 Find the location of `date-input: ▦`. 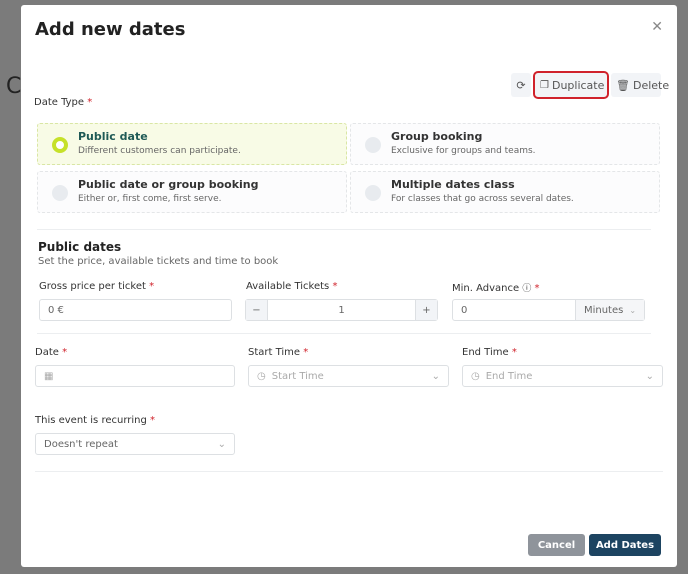

date-input: ▦ is located at coordinates (135, 376).